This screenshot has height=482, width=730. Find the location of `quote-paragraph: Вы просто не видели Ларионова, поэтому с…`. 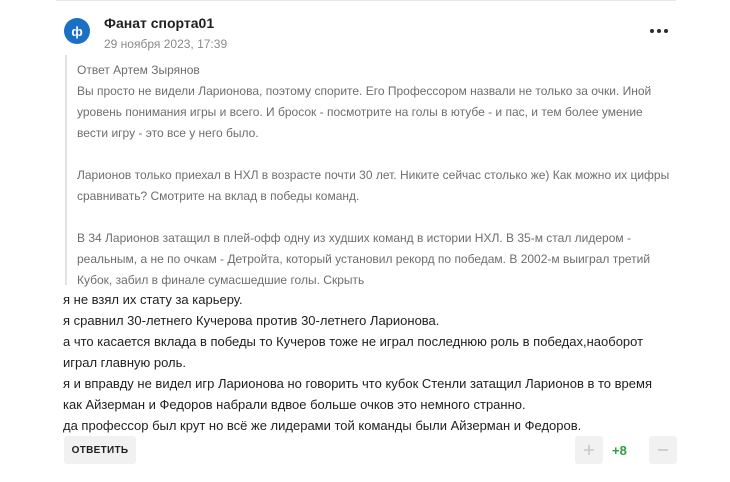

quote-paragraph: Вы просто не видели Ларионова, поэтому с… is located at coordinates (364, 112).